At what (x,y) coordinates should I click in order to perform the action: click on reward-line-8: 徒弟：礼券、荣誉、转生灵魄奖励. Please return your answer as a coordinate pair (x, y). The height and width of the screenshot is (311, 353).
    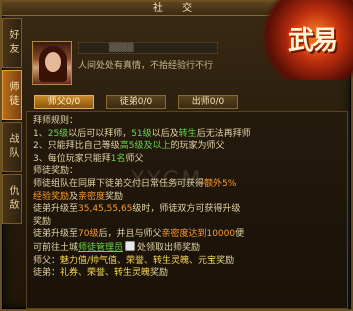
    Looking at the image, I should click on (187, 273).